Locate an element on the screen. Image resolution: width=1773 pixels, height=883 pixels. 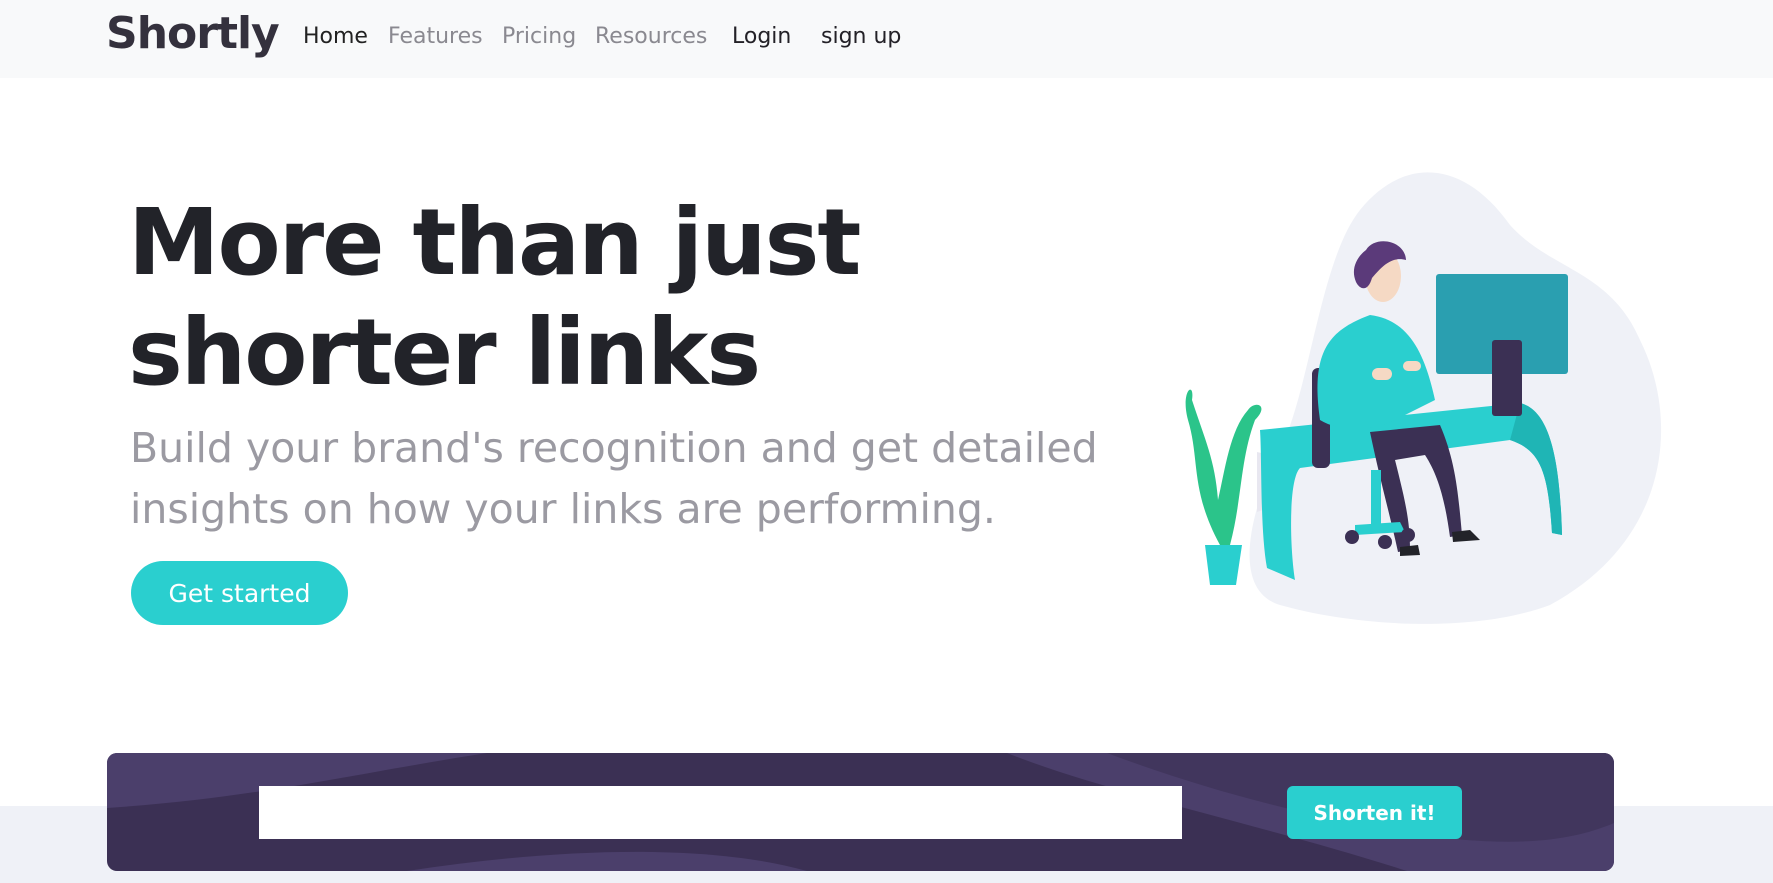
shorten-form: Shorten it! is located at coordinates (860, 812).